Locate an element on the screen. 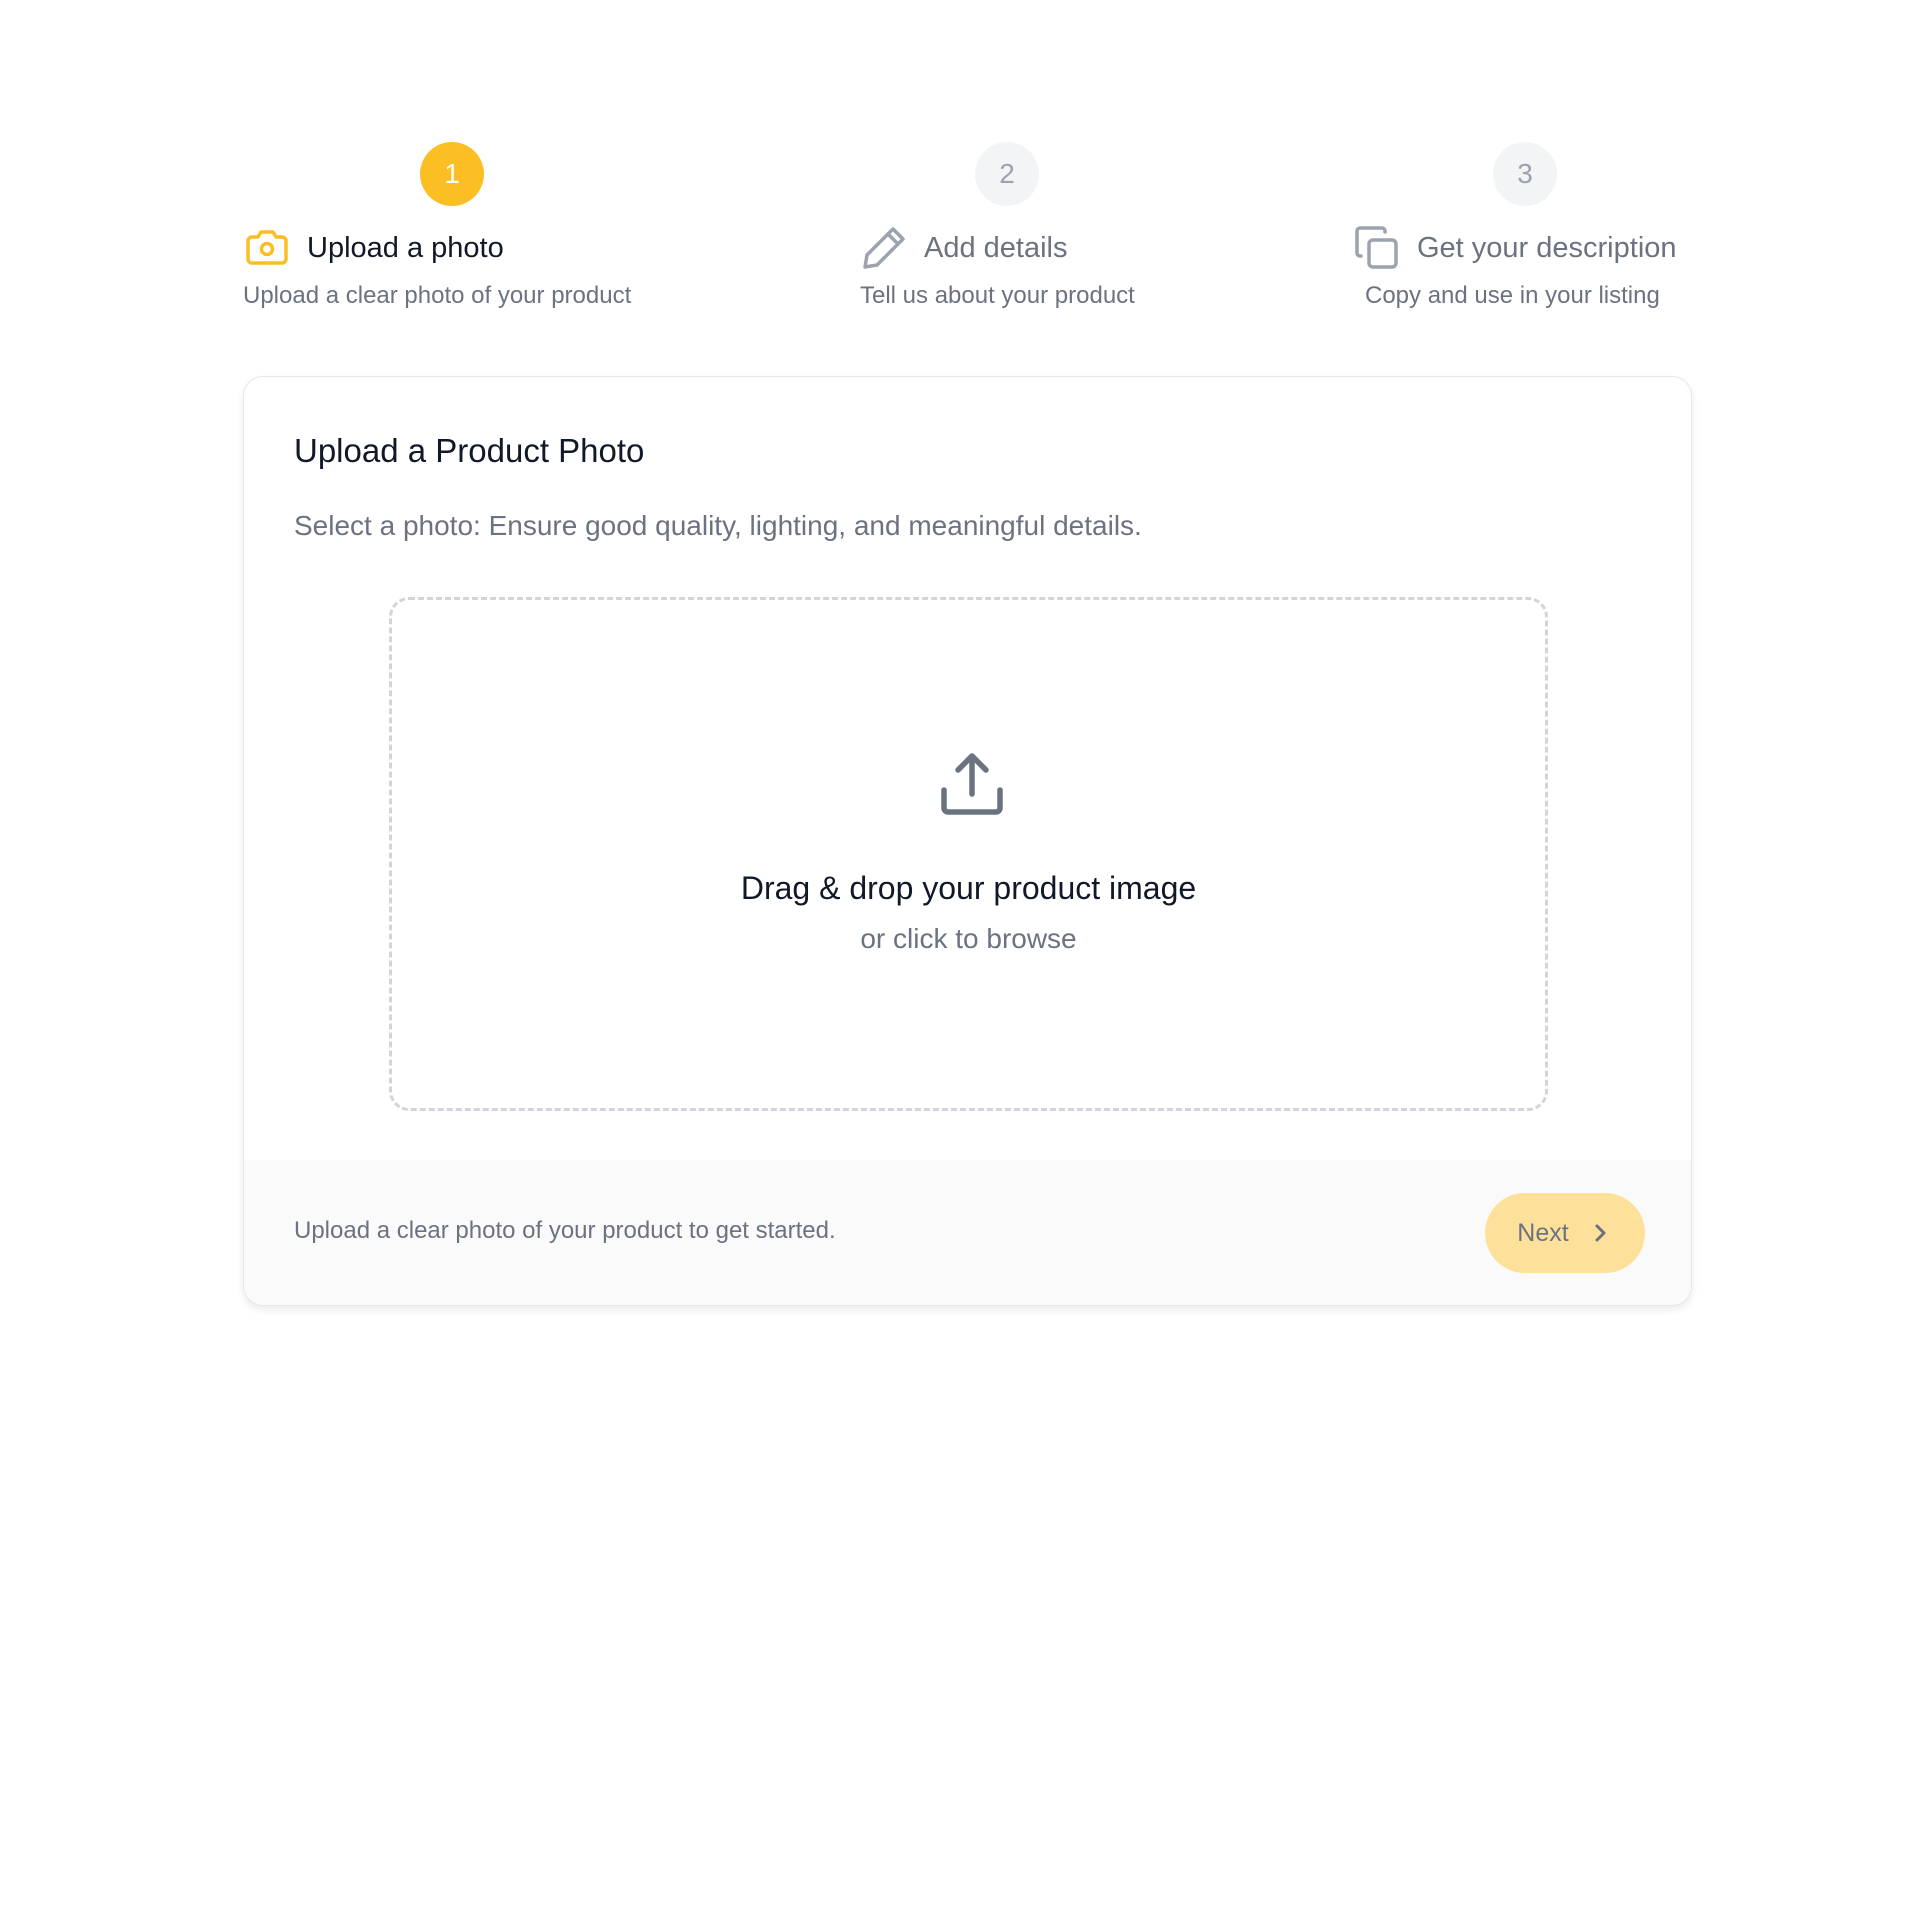 The height and width of the screenshot is (1919, 1913). next-button: Next is located at coordinates (1565, 1233).